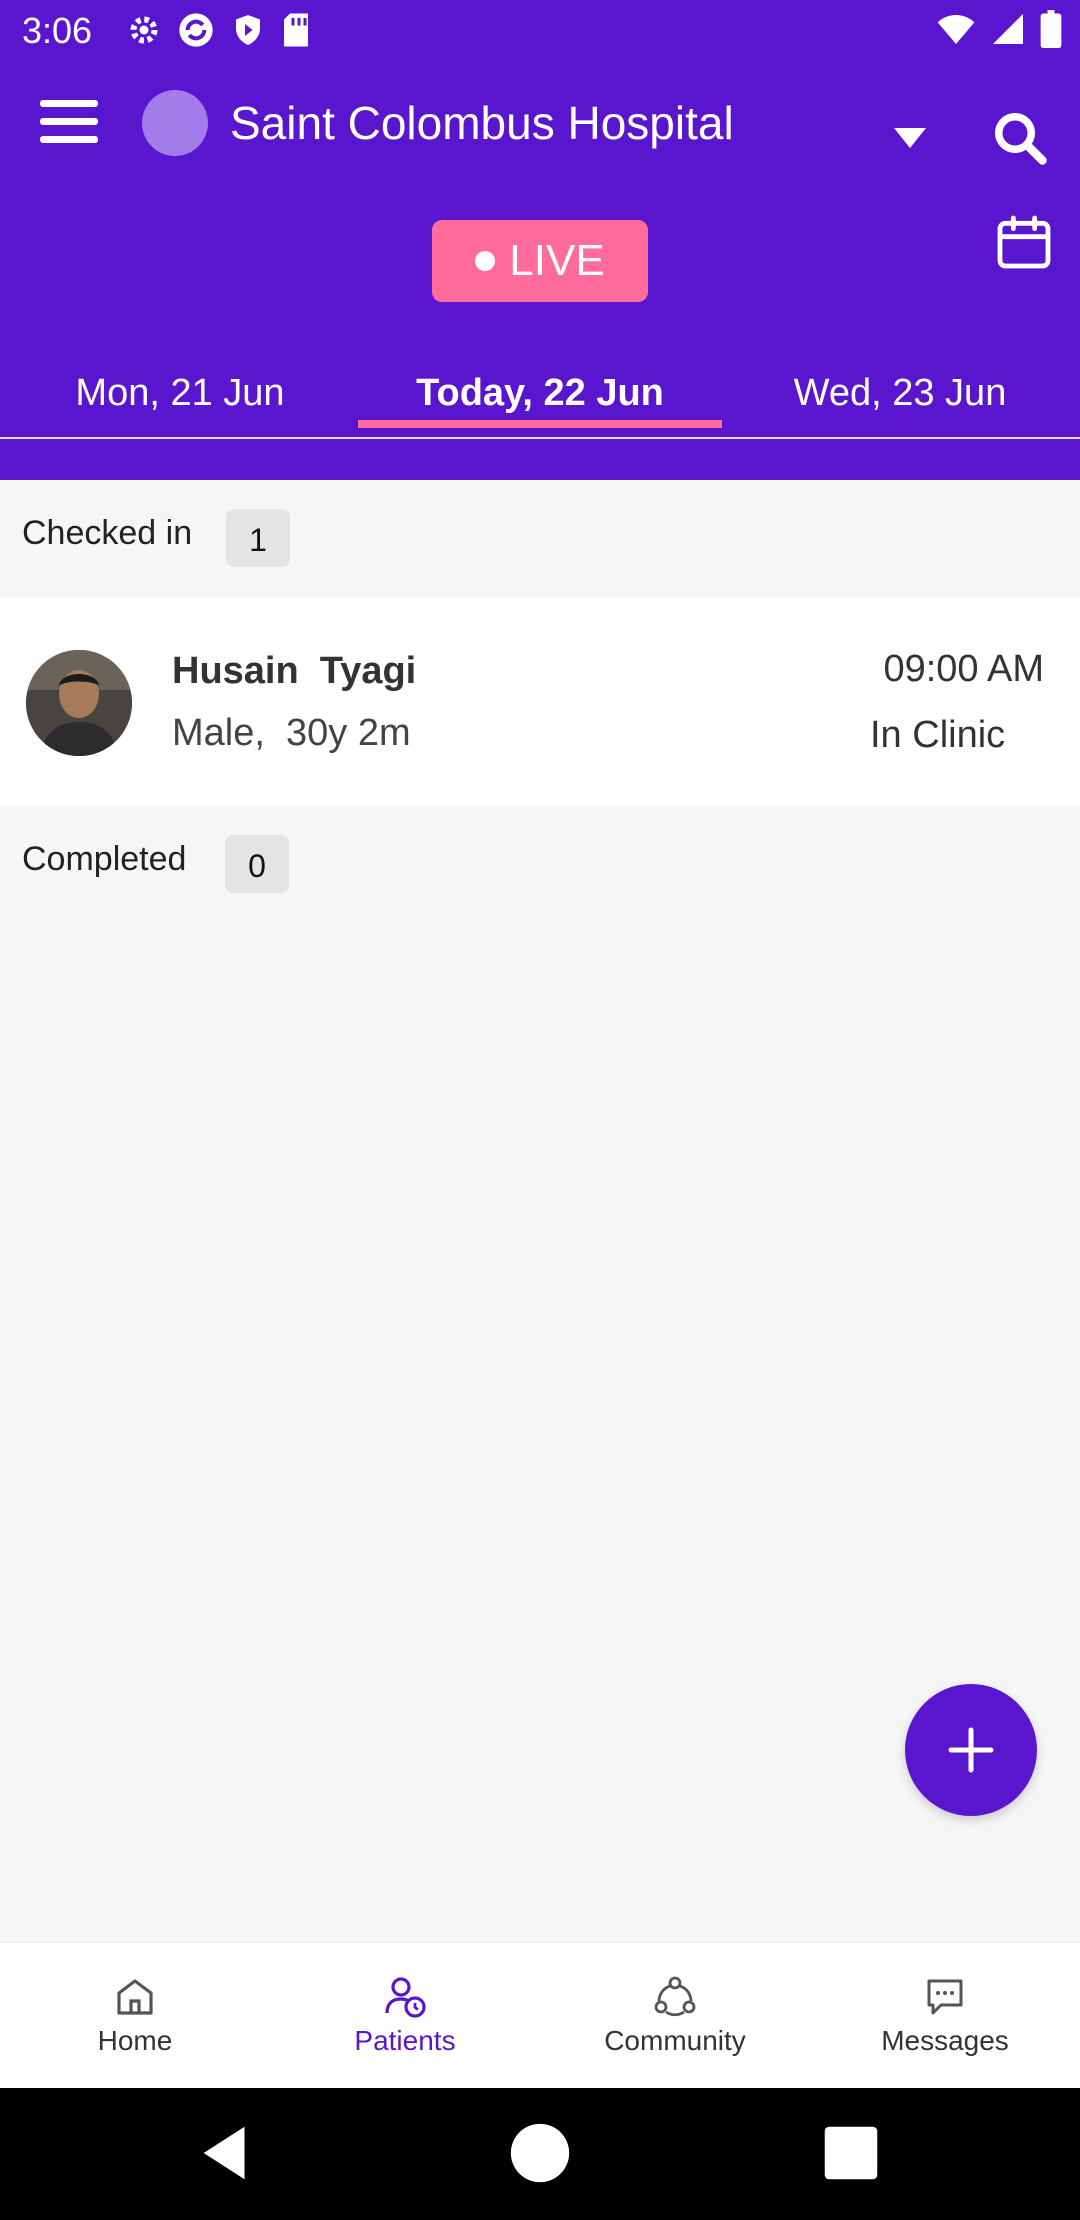  What do you see at coordinates (175, 123) in the screenshot?
I see `hospital-avatar` at bounding box center [175, 123].